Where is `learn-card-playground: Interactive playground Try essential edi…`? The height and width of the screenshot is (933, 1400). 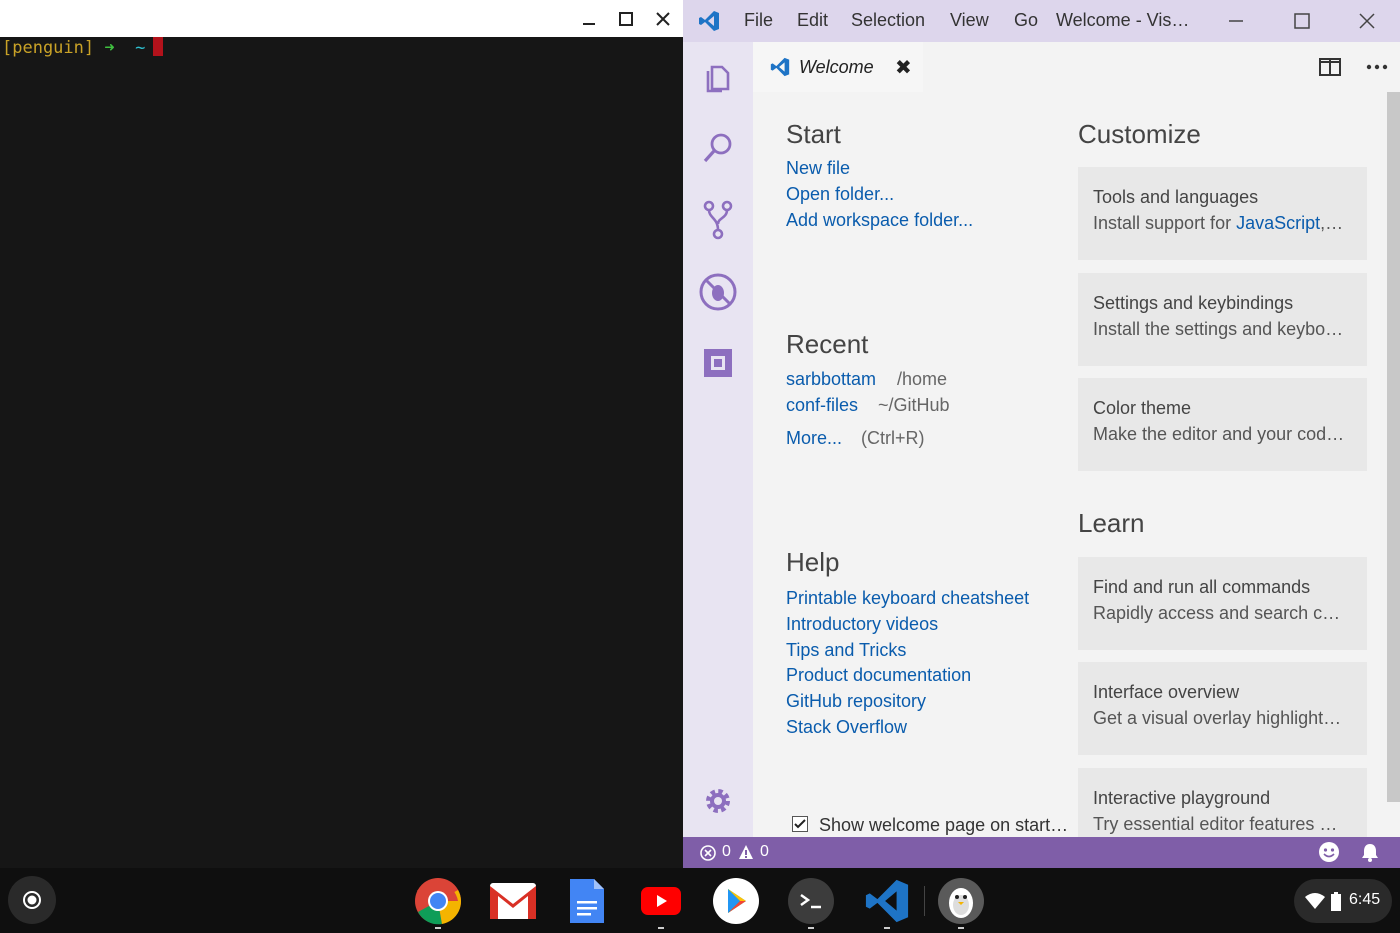
learn-card-playground: Interactive playground Try essential edi… is located at coordinates (1222, 802).